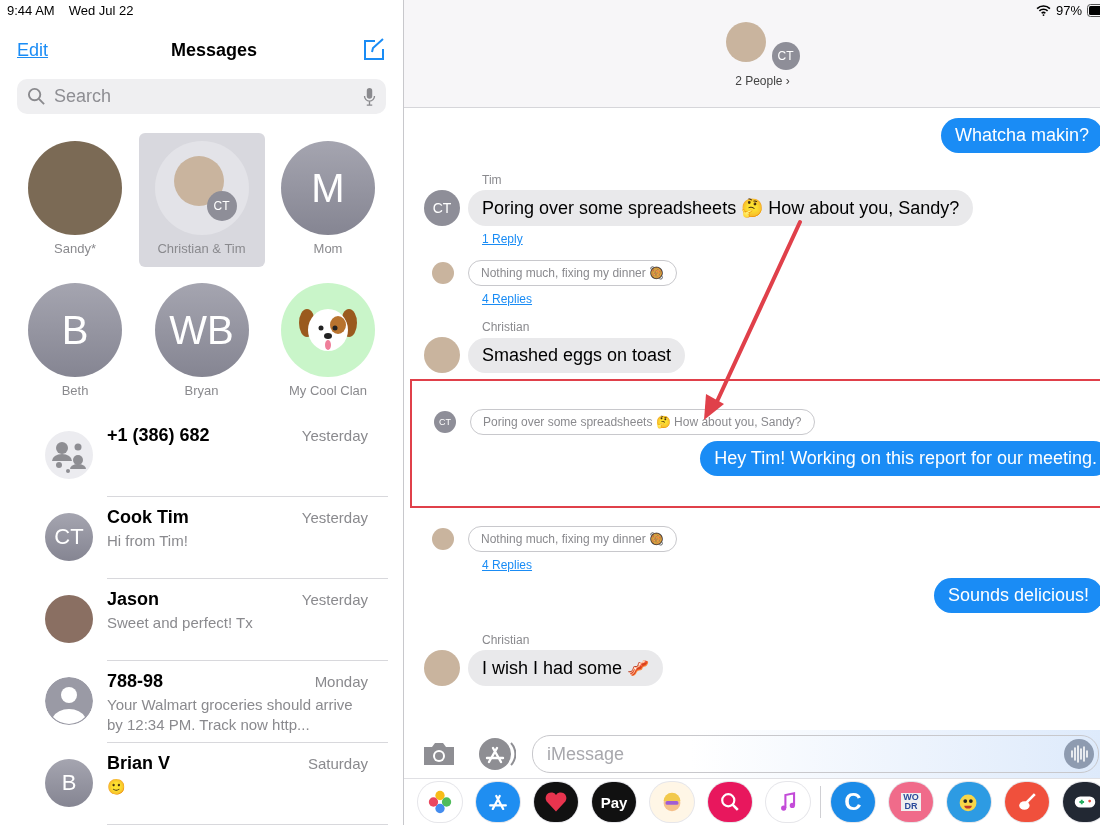 Image resolution: width=1100 pixels, height=825 pixels. I want to click on pinned-conversation: B Beth, so click(75, 342).